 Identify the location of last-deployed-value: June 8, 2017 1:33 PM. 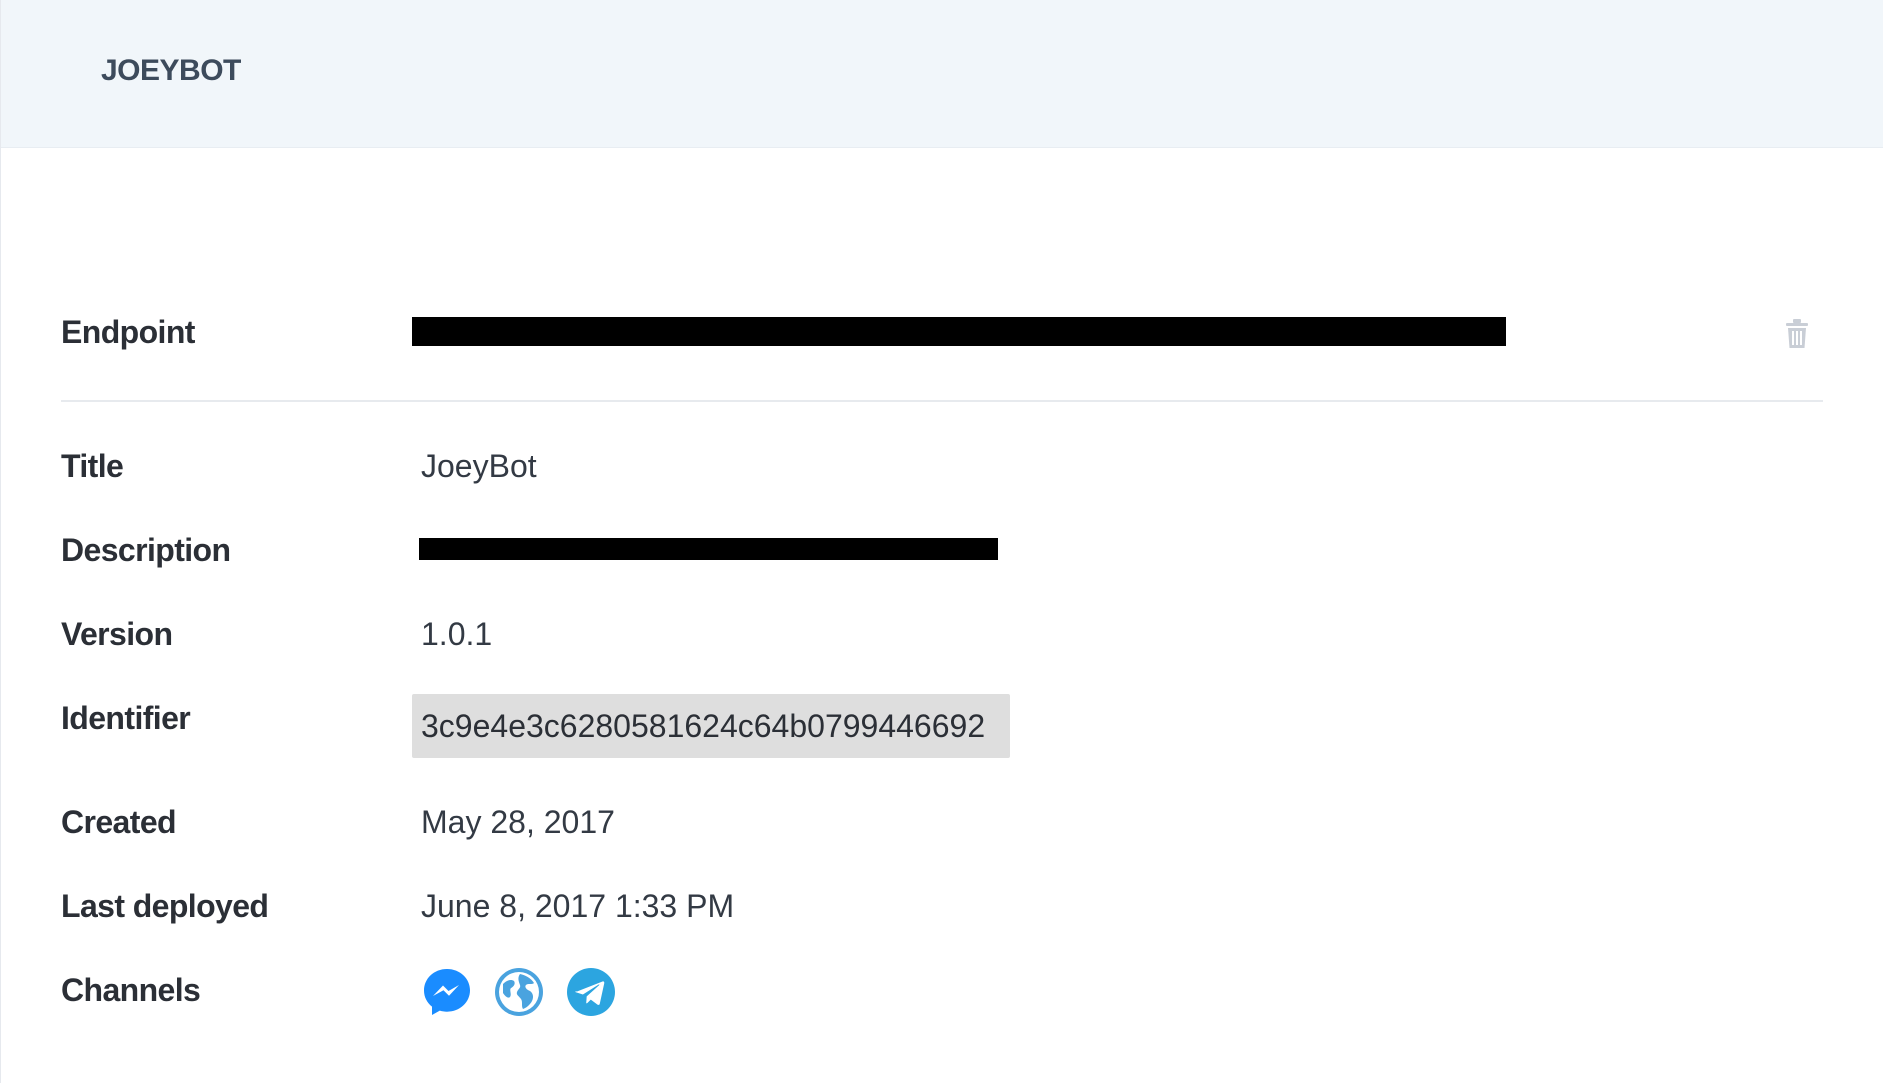
(578, 906).